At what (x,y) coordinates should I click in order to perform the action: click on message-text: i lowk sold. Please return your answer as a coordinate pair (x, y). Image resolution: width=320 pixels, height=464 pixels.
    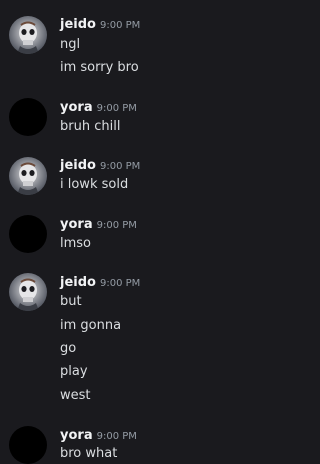
    Looking at the image, I should click on (94, 184).